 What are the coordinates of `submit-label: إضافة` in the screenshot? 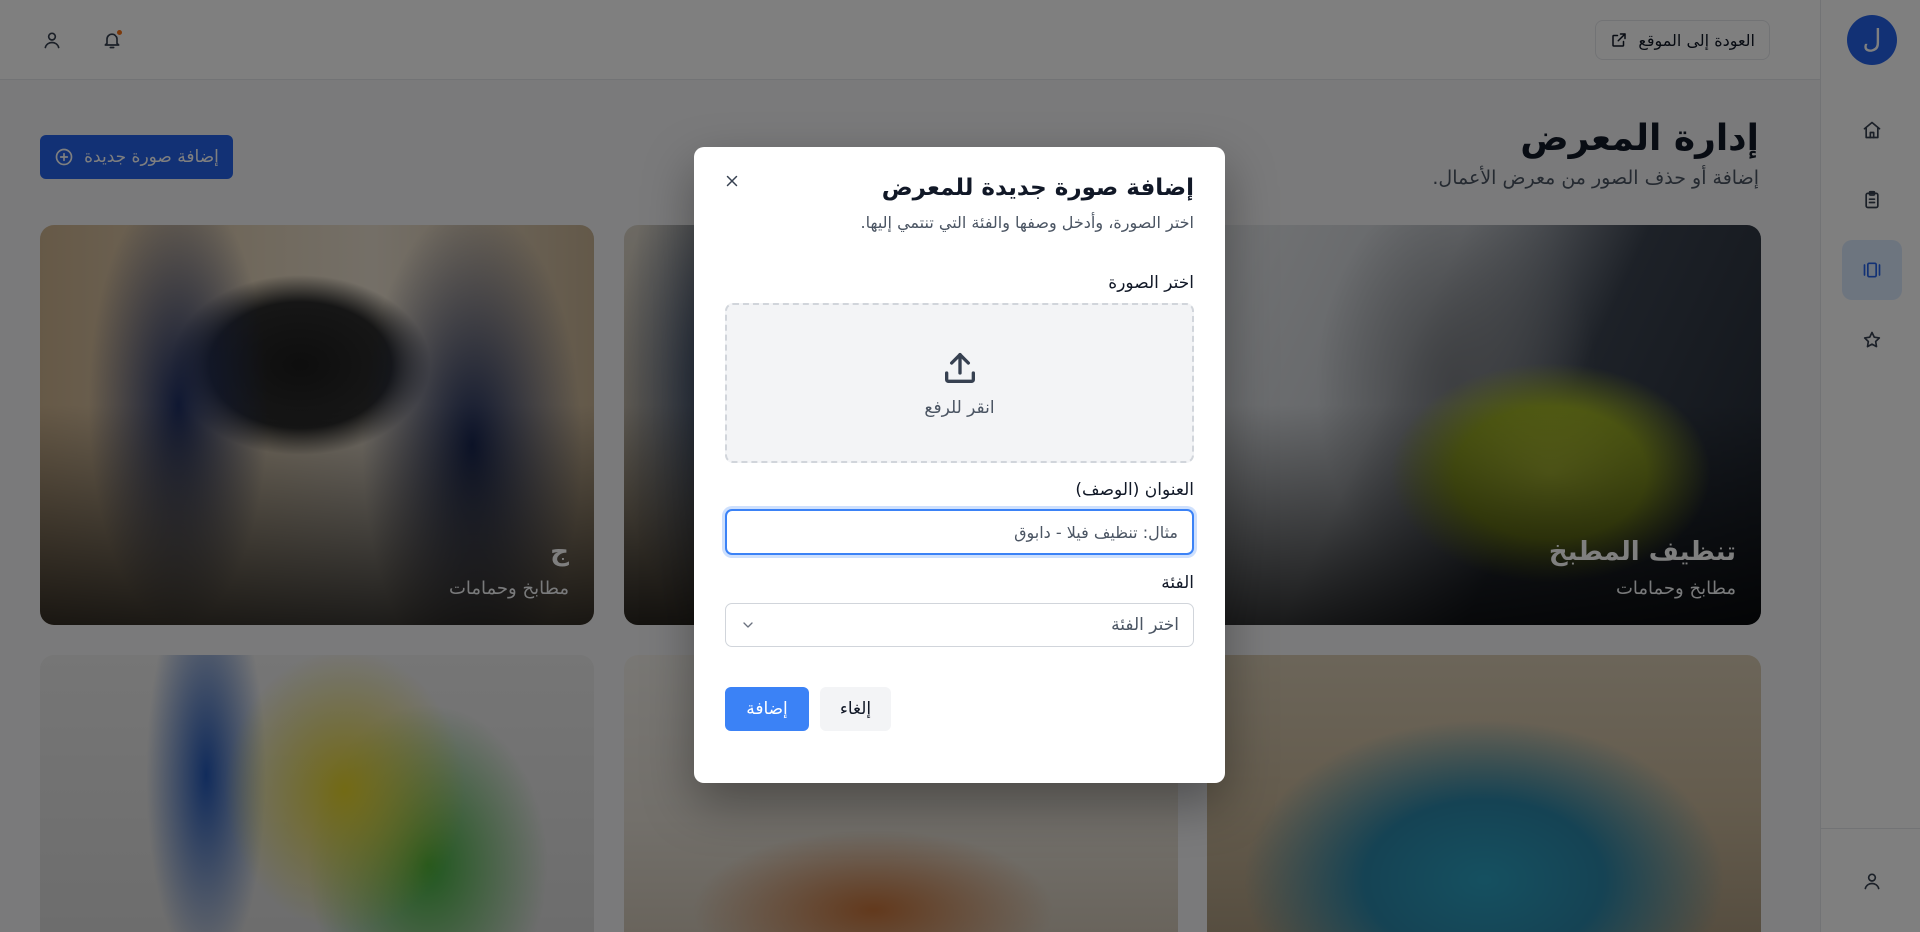 It's located at (767, 709).